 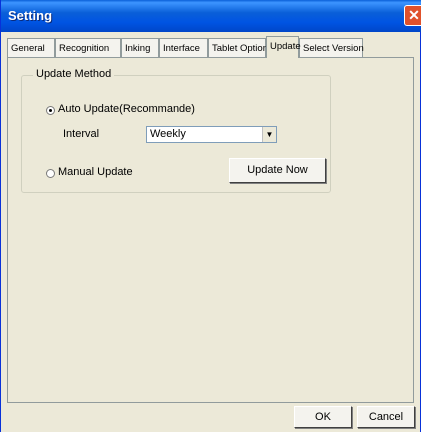 What do you see at coordinates (323, 417) in the screenshot?
I see `ok-button: OK` at bounding box center [323, 417].